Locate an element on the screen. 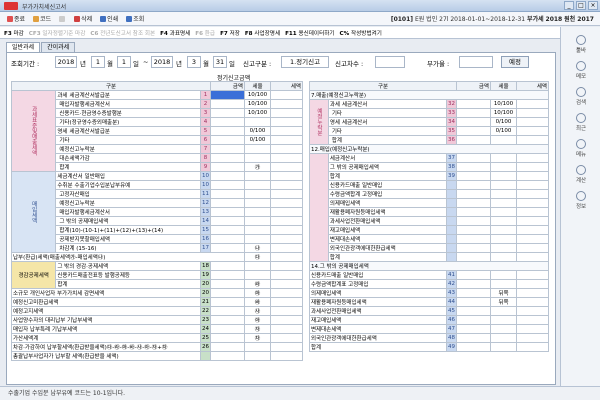 The image size is (600, 400). fn-close-period: F3 마감 is located at coordinates (14, 33).